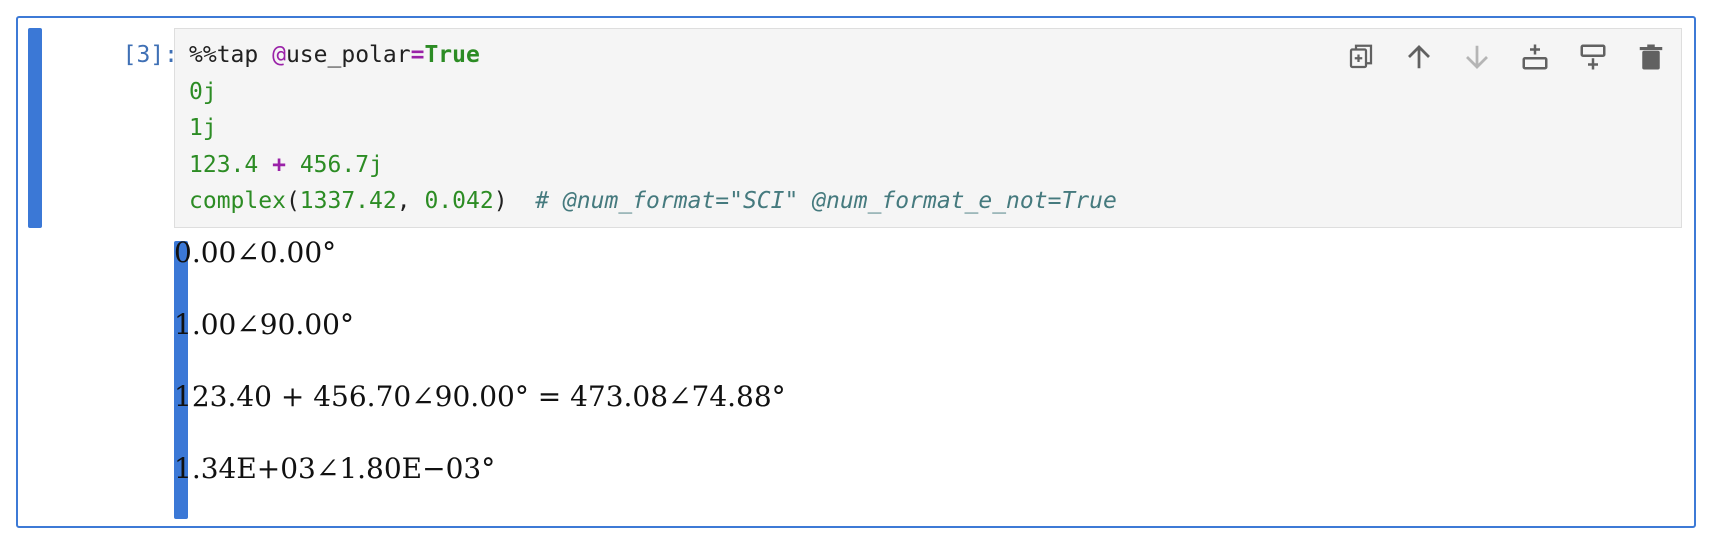  I want to click on insert-below-icon, so click(1593, 57).